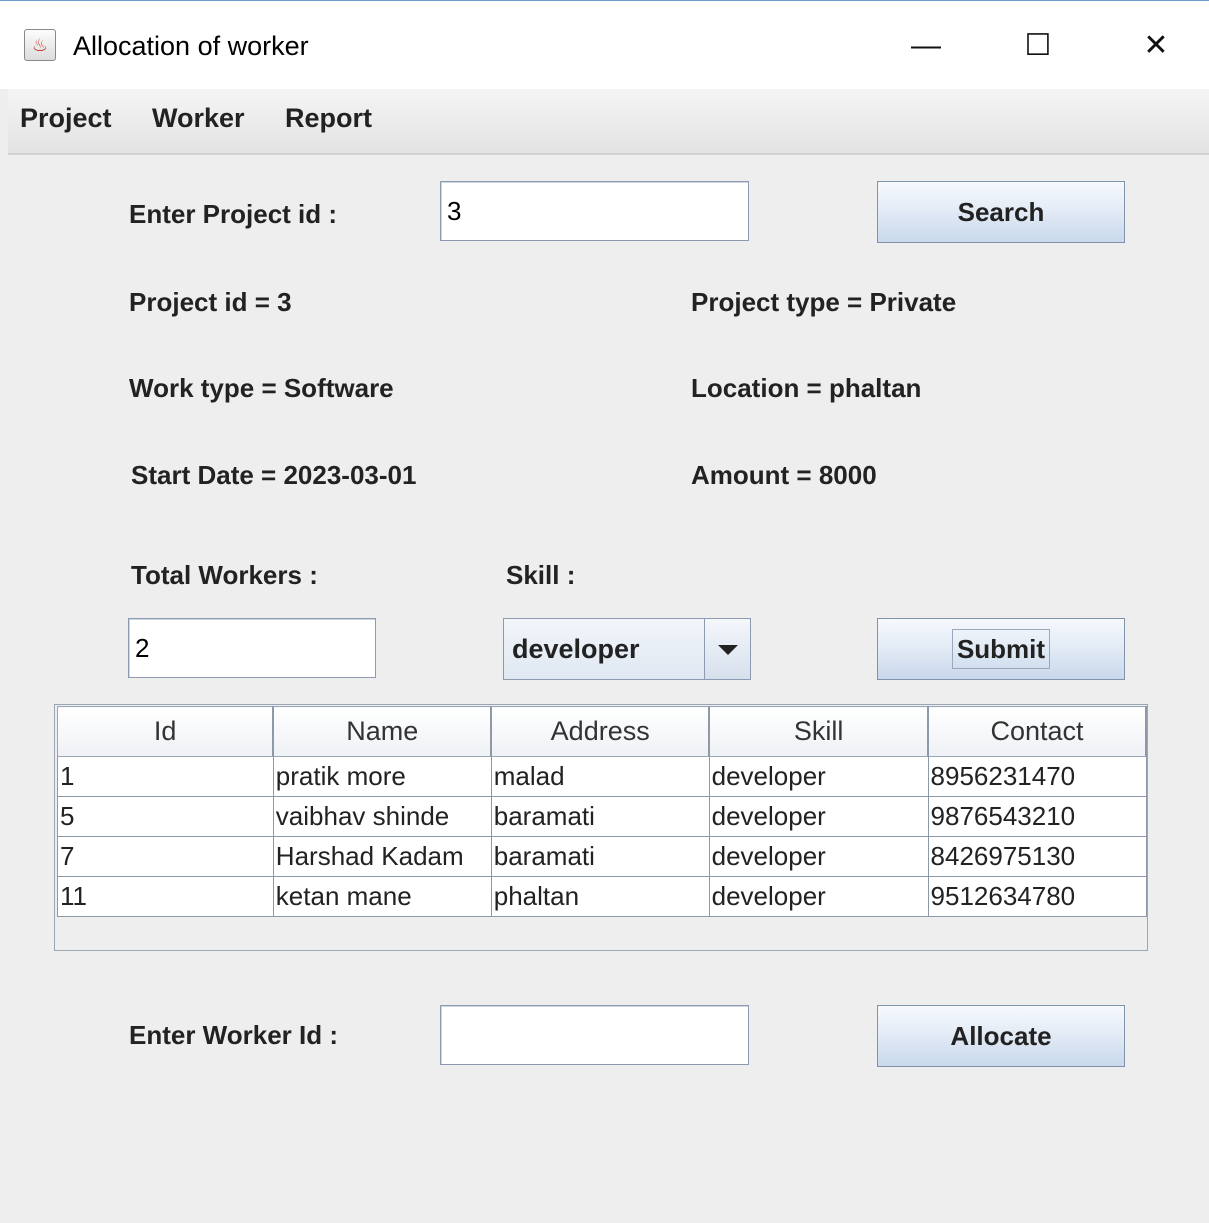 The image size is (1209, 1223). I want to click on column-header-skill: Skill, so click(819, 731).